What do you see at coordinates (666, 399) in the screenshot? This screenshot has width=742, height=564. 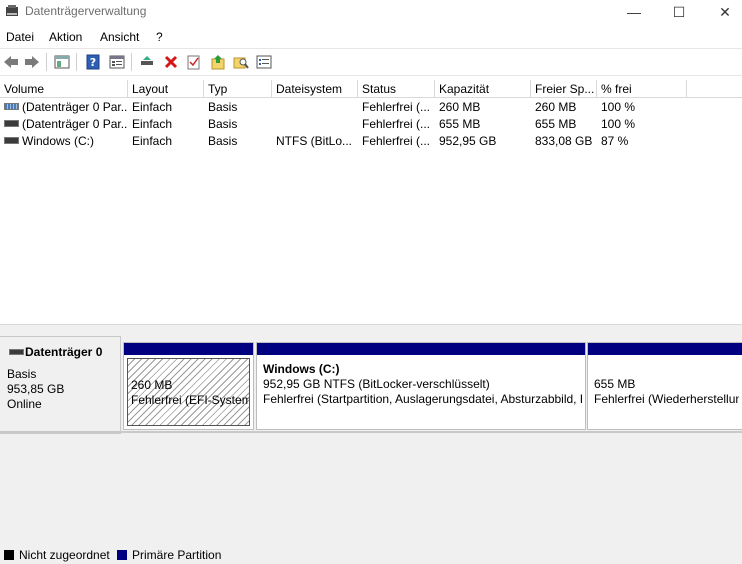 I see `partition-status: Fehlerfrei (Wiederherstellungspartition)` at bounding box center [666, 399].